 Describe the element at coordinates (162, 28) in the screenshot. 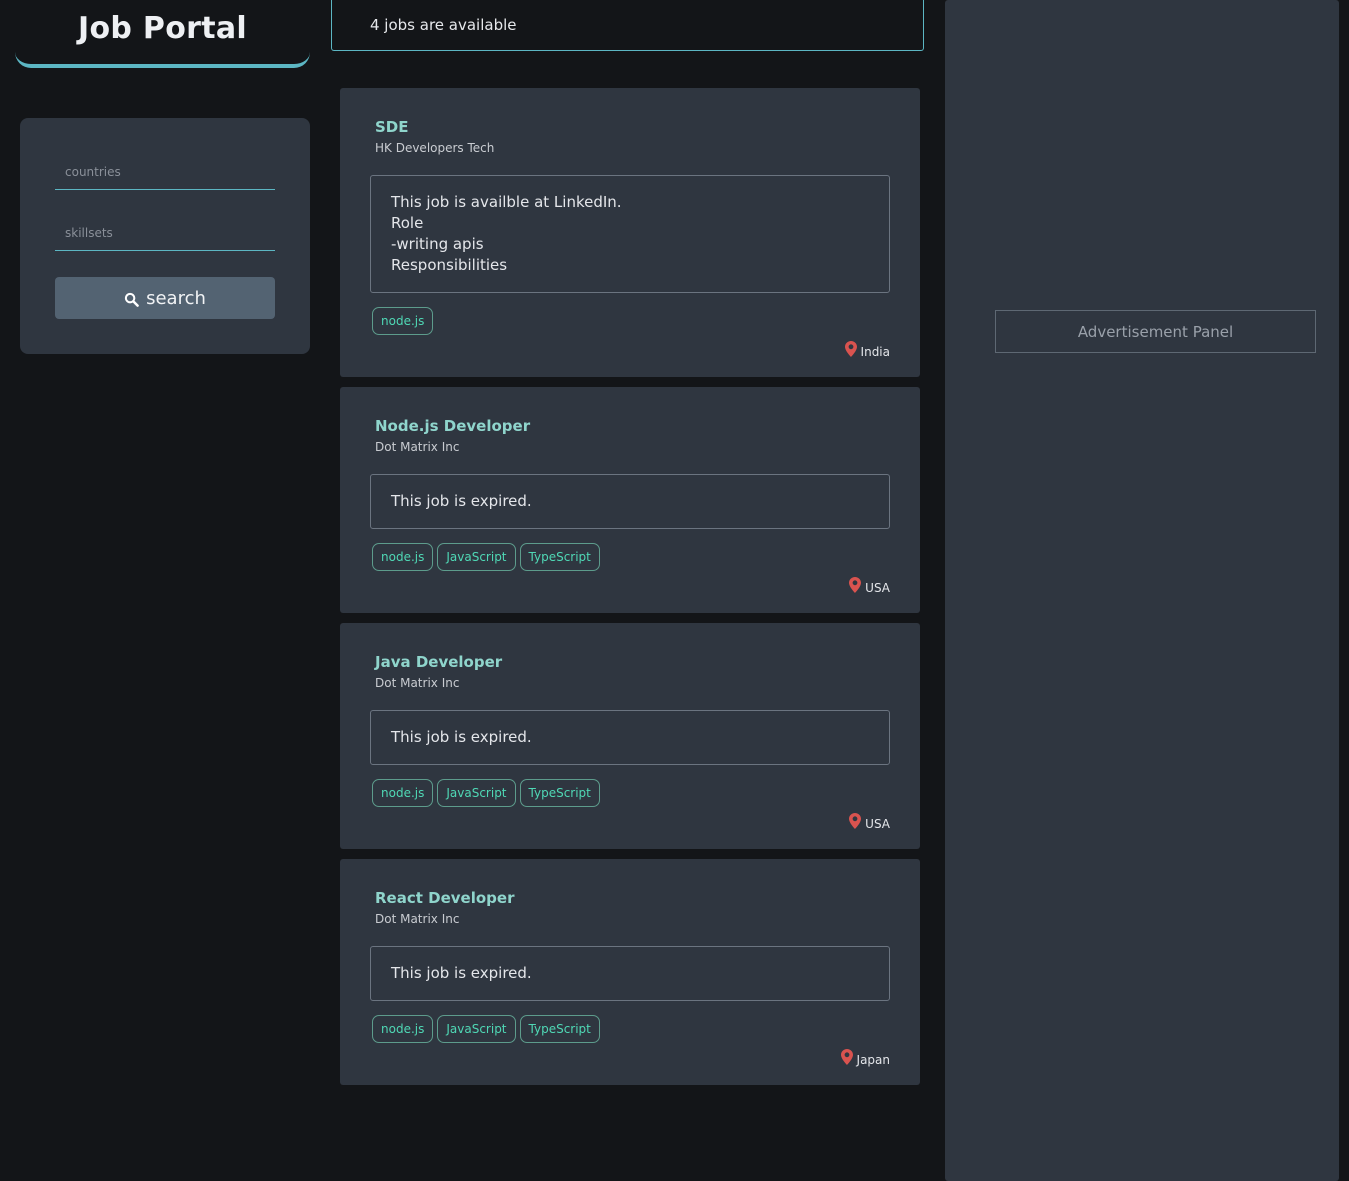

I see `brand-title: Job Portal` at that location.